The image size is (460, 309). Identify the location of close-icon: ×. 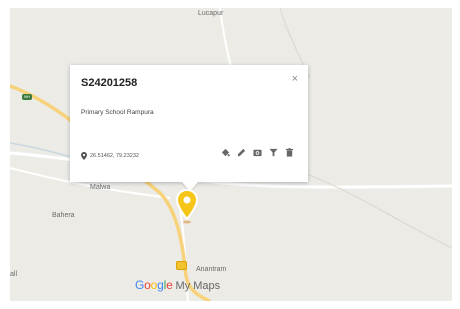
(295, 79).